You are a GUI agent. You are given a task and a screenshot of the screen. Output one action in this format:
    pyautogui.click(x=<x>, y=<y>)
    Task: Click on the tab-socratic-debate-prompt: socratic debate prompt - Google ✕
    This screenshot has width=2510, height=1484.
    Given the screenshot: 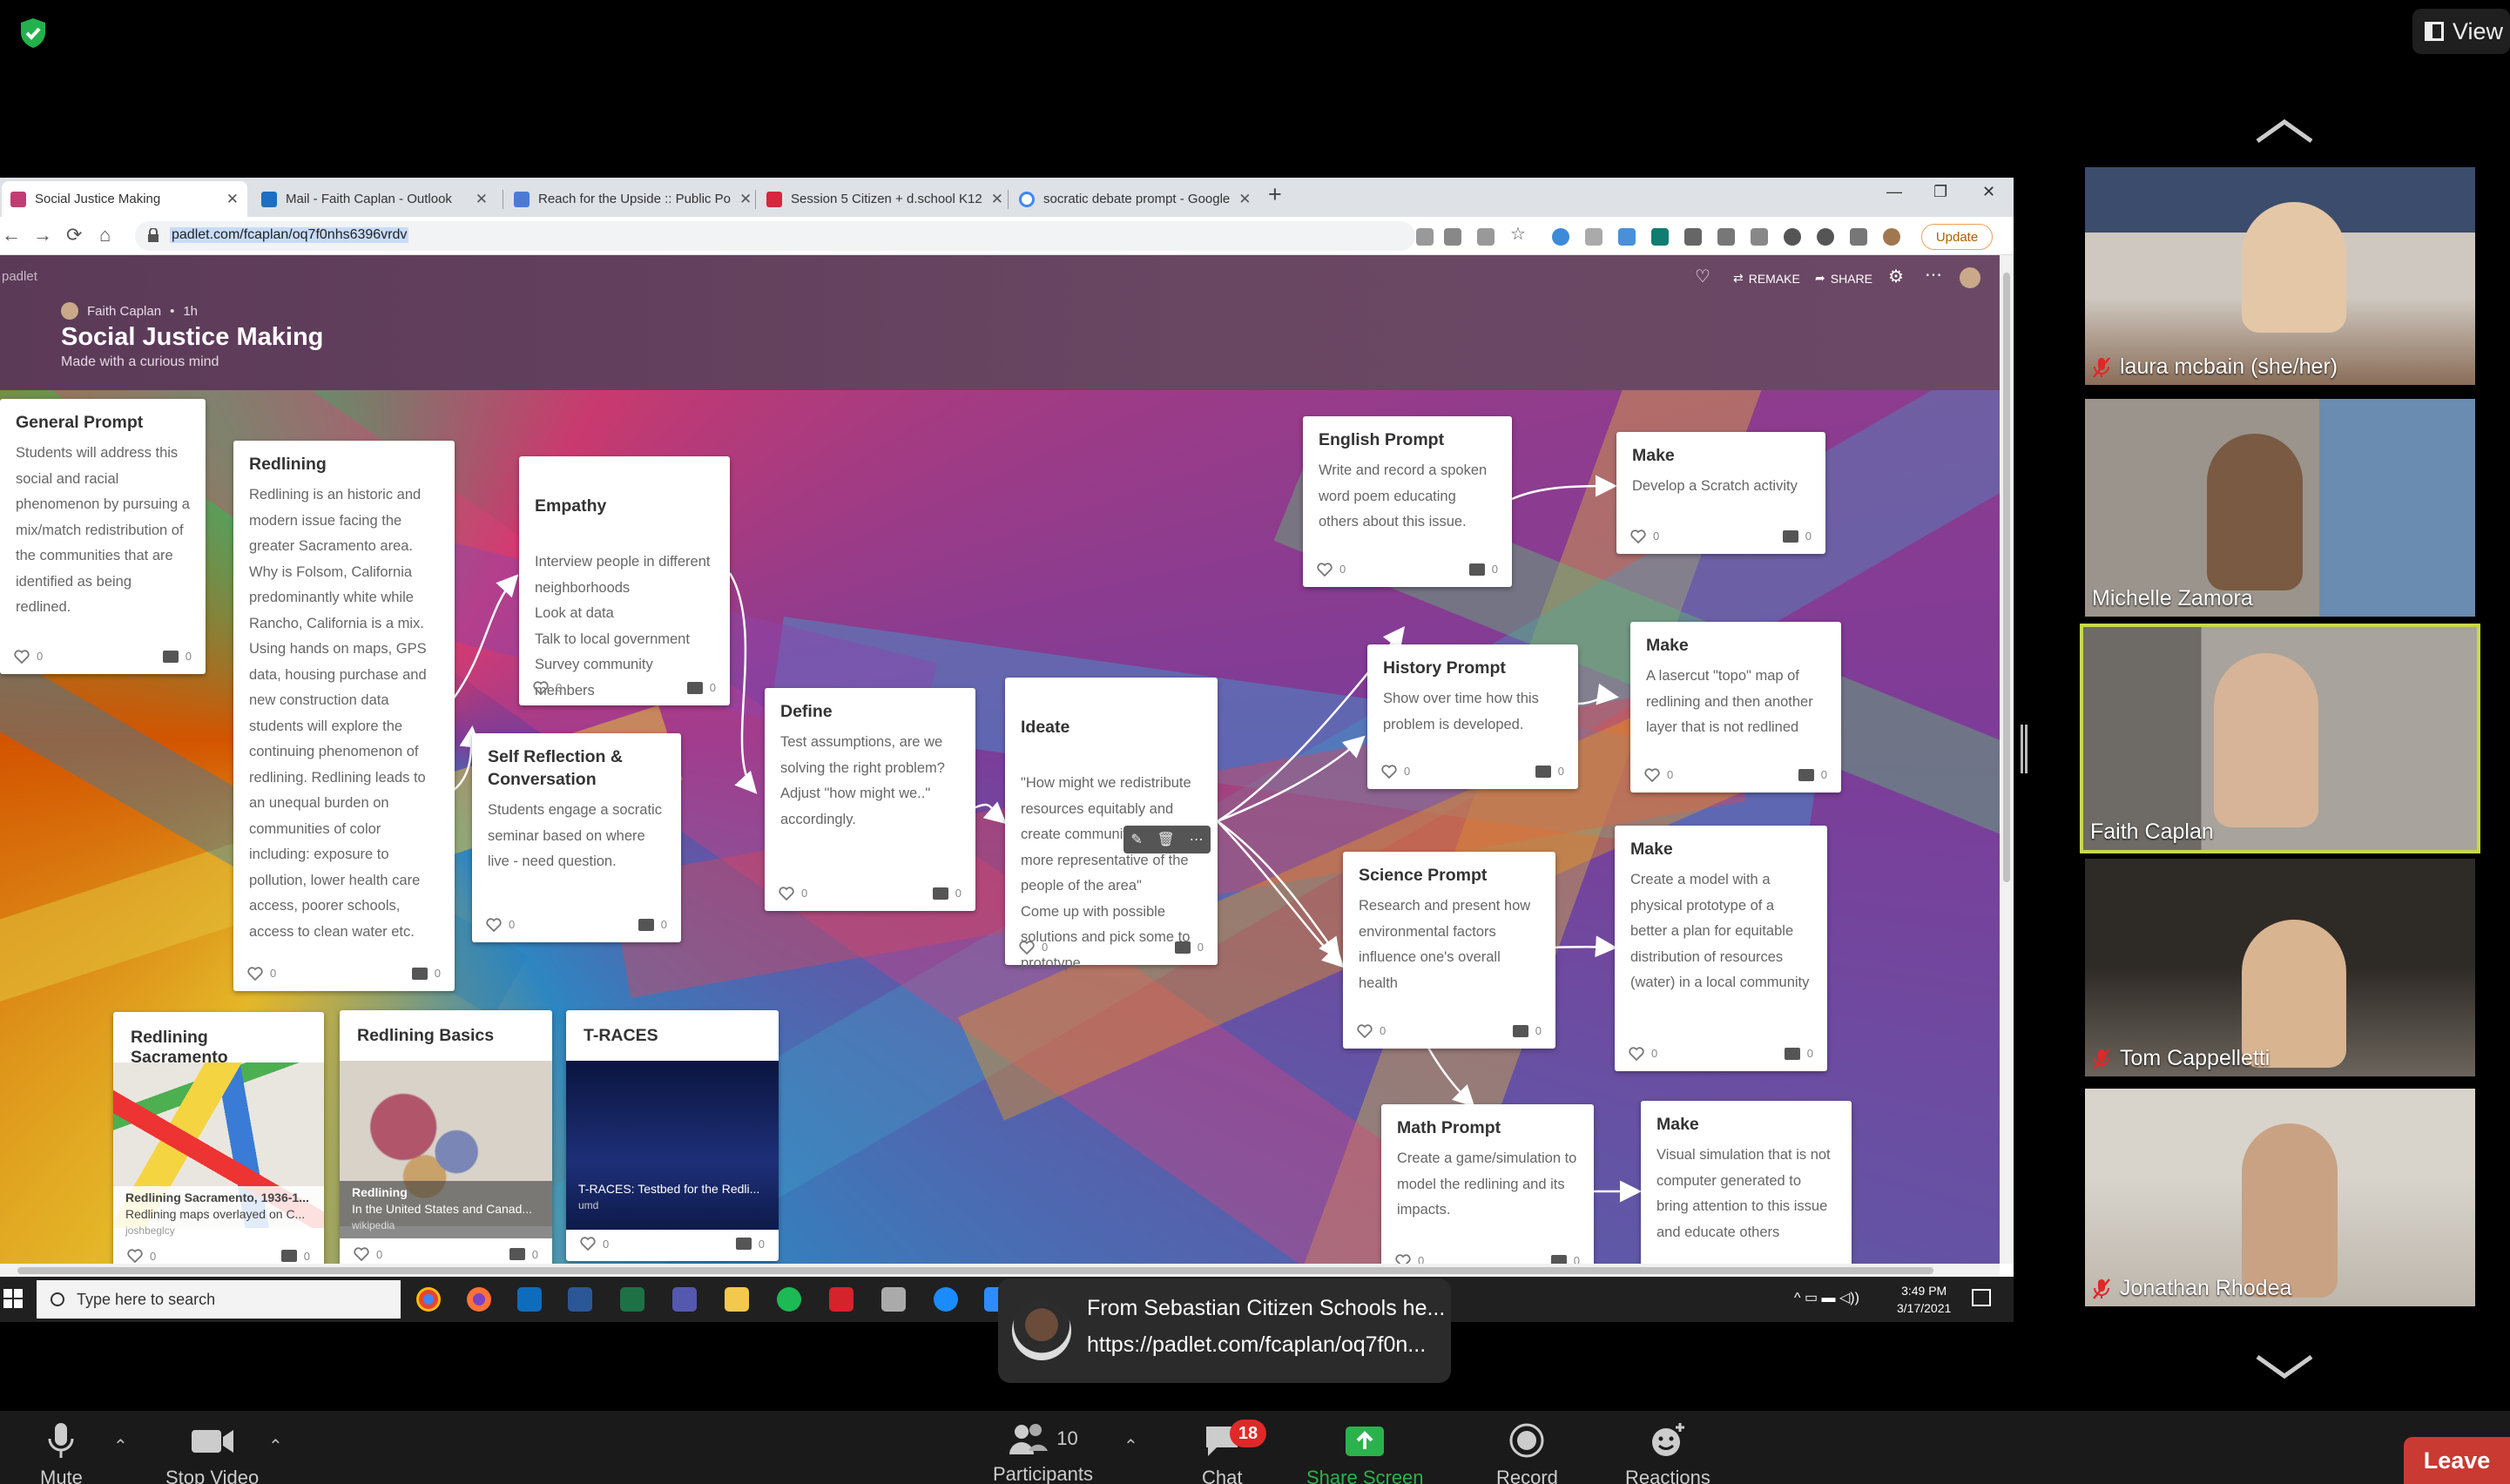 What is the action you would take?
    pyautogui.click(x=1134, y=199)
    